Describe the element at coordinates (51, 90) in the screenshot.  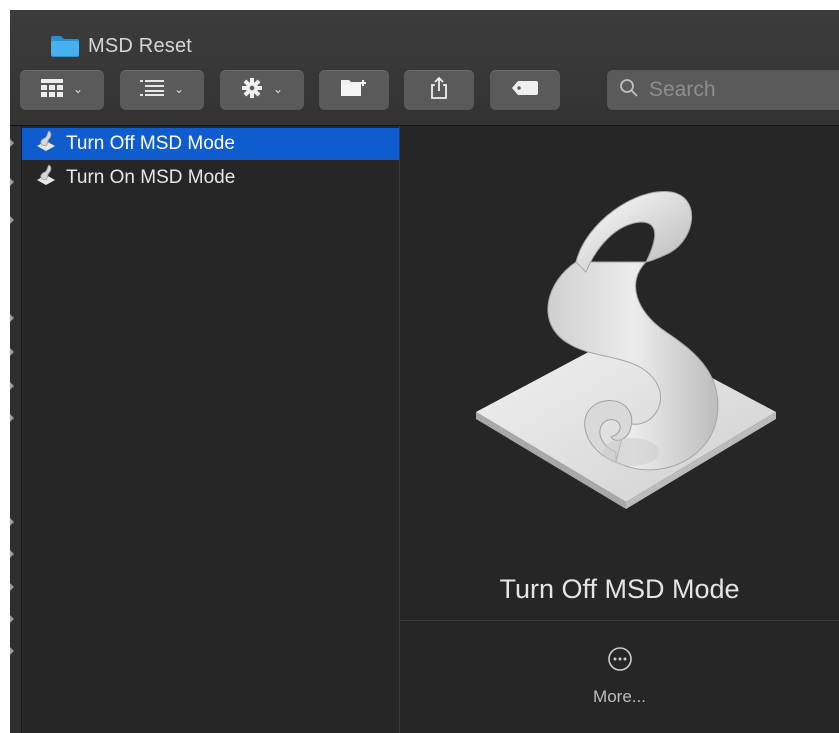
I see `grid-view-icon` at that location.